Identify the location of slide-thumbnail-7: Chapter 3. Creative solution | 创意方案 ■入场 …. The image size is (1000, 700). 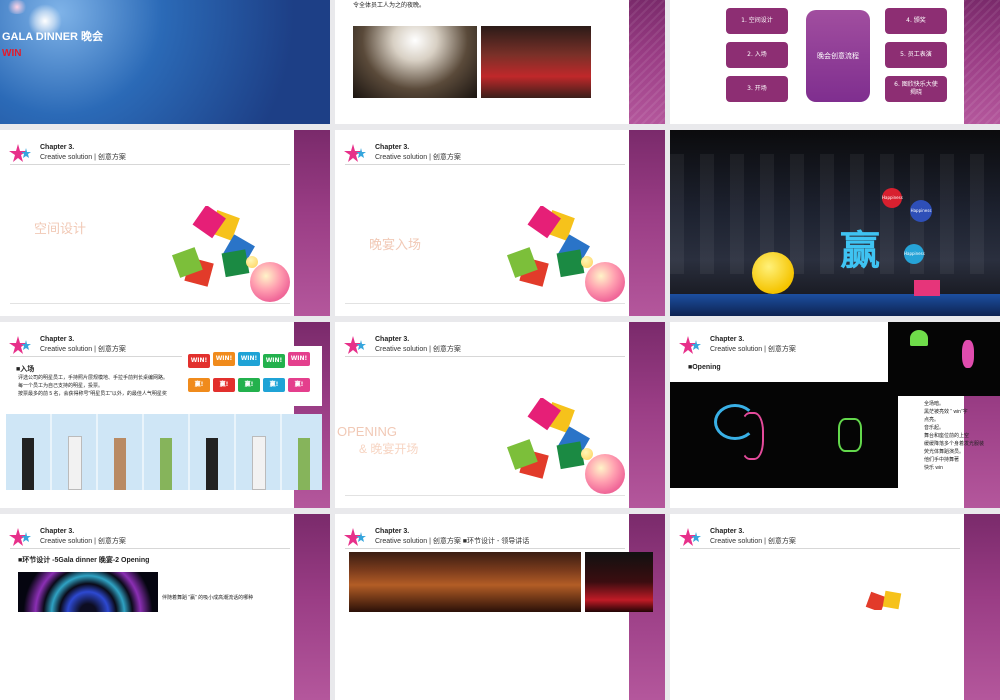
(165, 415).